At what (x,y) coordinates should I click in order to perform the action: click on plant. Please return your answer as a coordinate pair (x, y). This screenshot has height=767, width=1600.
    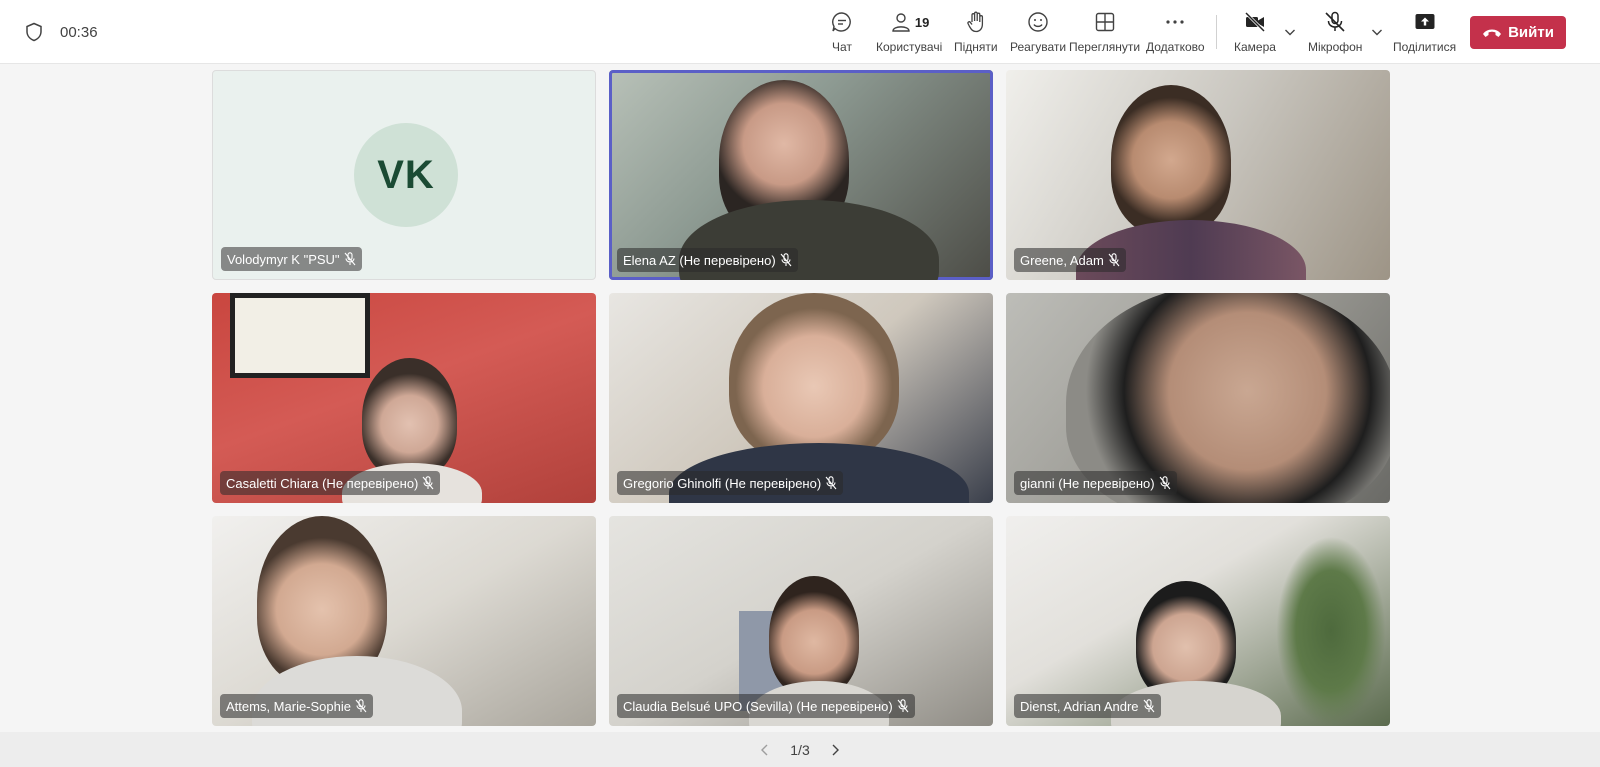
    Looking at the image, I should click on (1331, 631).